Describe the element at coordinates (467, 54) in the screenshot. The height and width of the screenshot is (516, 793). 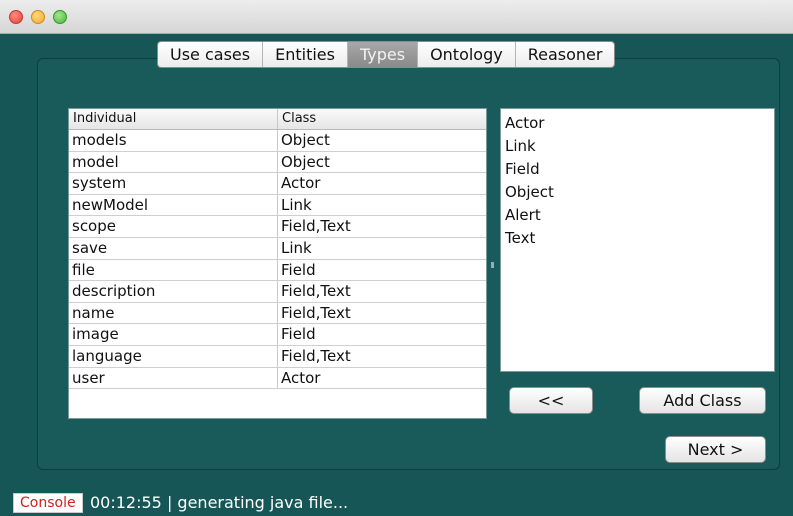
I see `tab-ontology: Ontology` at that location.